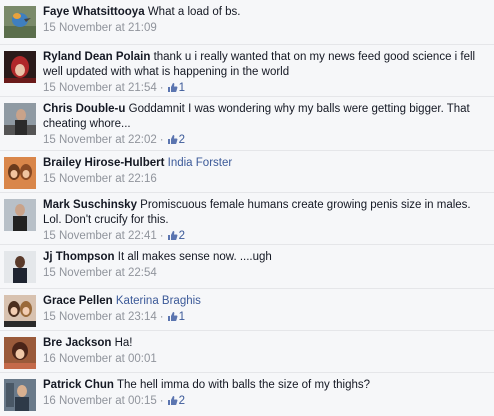 Image resolution: width=494 pixels, height=416 pixels. What do you see at coordinates (100, 88) in the screenshot?
I see `comment-timestamp: 15 November at 21:54` at bounding box center [100, 88].